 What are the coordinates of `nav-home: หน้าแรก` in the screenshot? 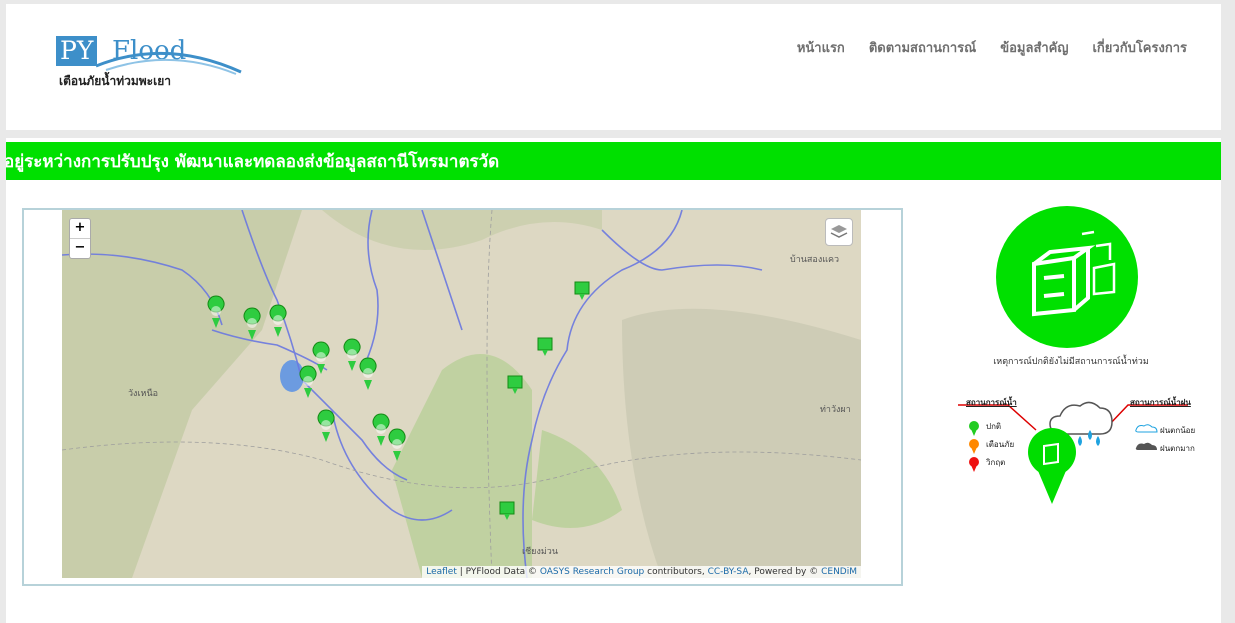 It's located at (821, 47).